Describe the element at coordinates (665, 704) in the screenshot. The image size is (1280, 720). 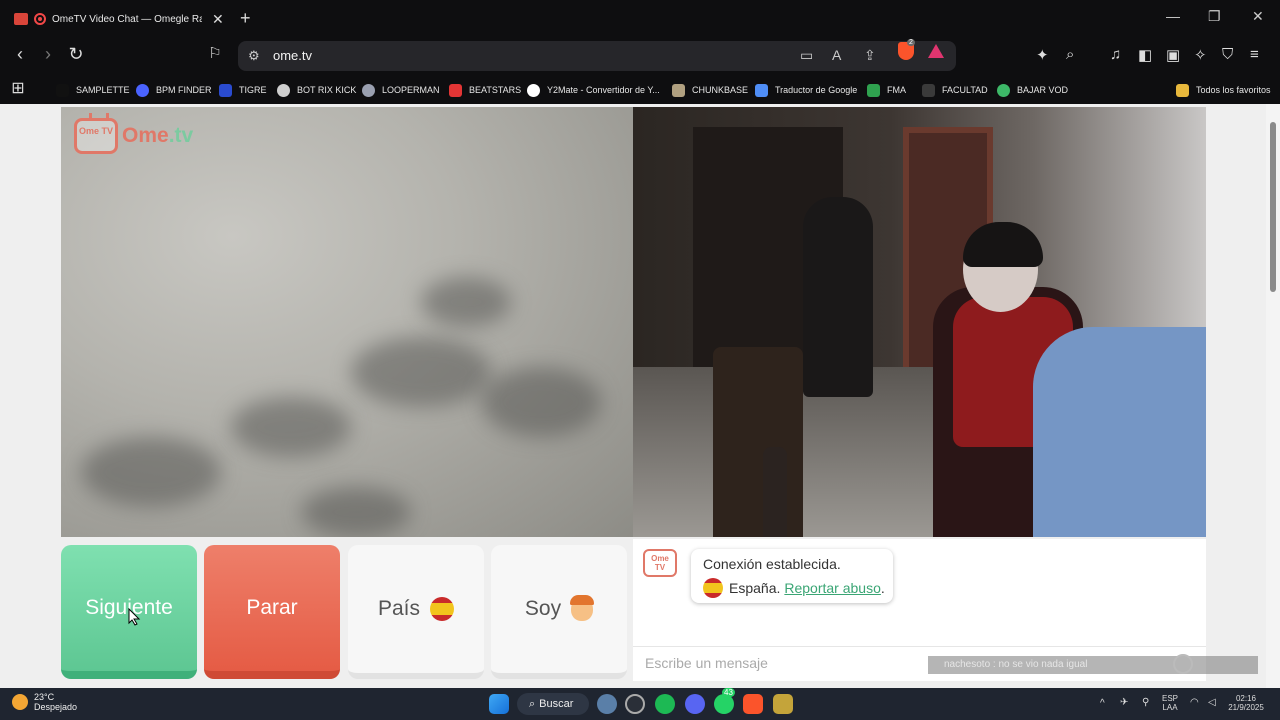
I see `spotify-icon` at that location.